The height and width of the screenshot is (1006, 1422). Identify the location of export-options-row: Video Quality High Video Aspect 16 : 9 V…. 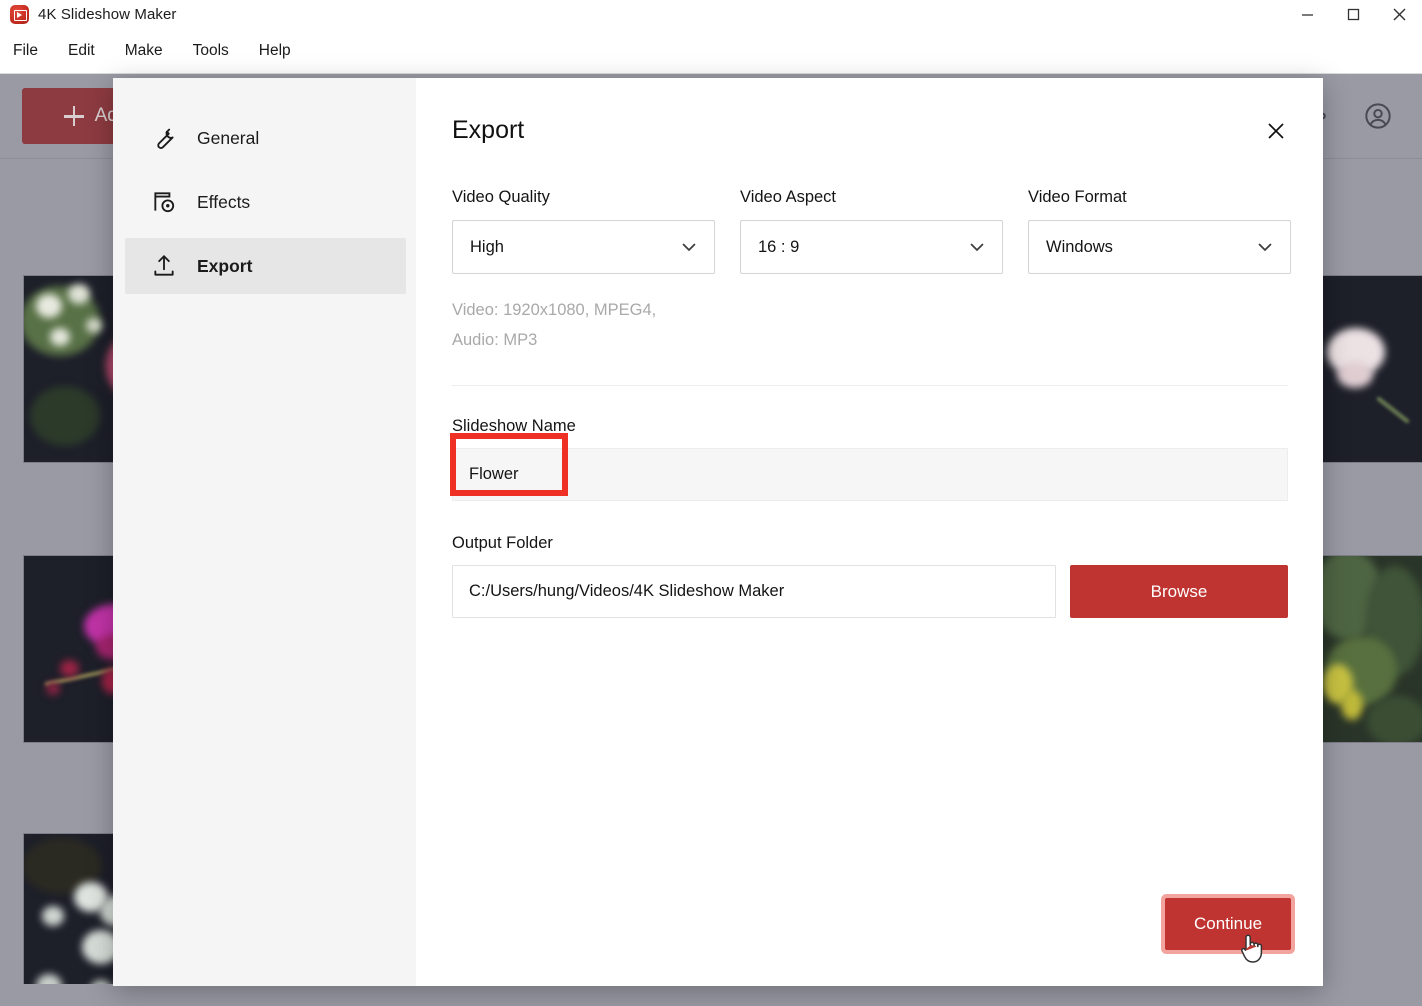
(871, 231).